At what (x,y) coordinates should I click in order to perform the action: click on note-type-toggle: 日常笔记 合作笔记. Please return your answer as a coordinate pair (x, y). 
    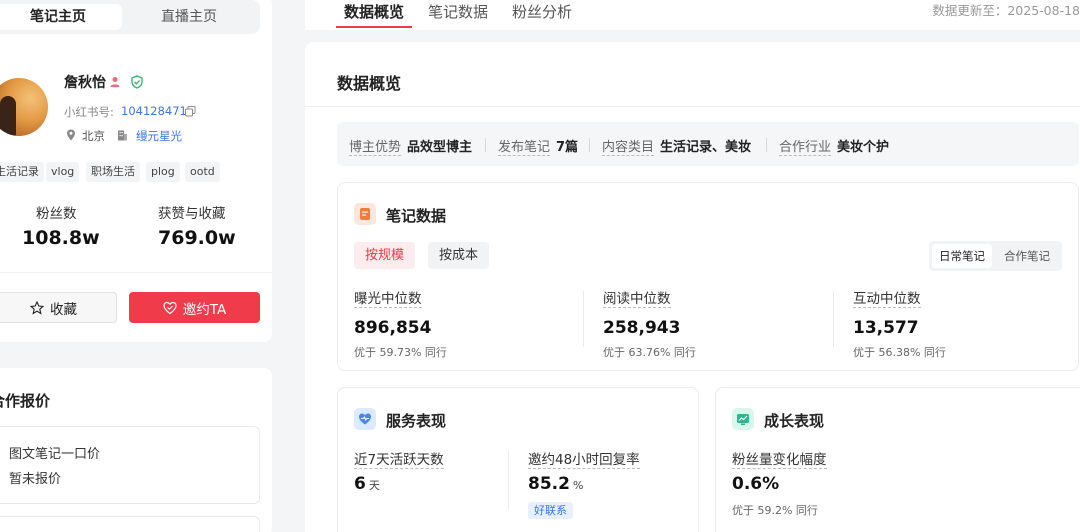
    Looking at the image, I should click on (995, 256).